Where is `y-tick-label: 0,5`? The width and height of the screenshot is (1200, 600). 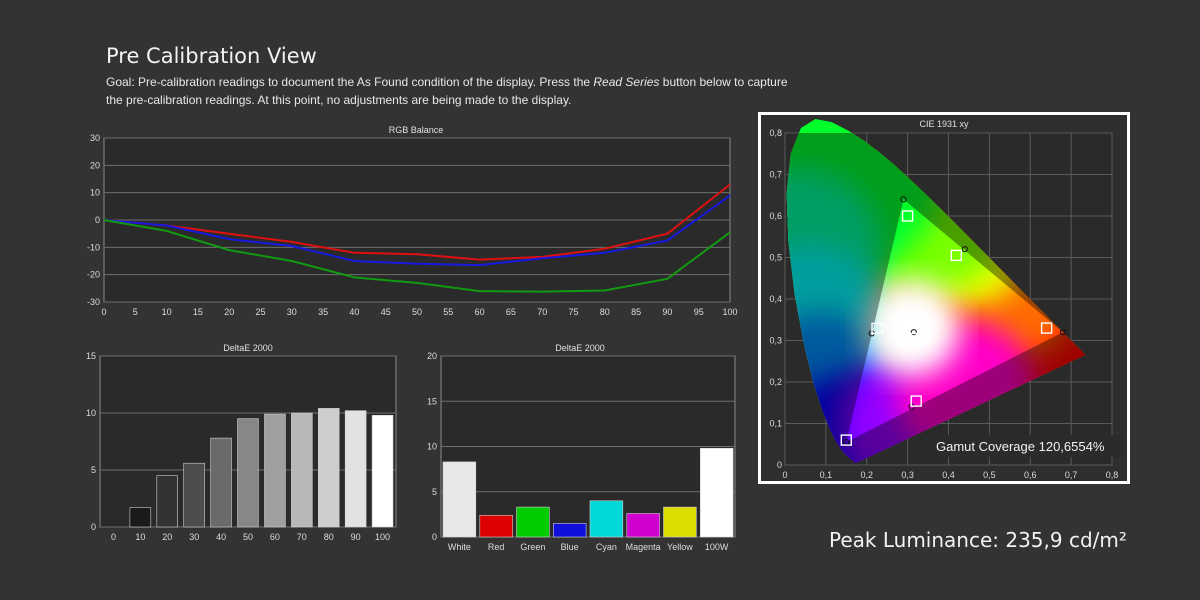 y-tick-label: 0,5 is located at coordinates (775, 258).